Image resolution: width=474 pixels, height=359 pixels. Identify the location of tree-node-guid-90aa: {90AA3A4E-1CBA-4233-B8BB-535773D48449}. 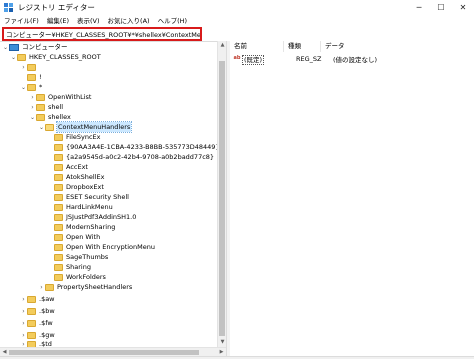
(132, 147).